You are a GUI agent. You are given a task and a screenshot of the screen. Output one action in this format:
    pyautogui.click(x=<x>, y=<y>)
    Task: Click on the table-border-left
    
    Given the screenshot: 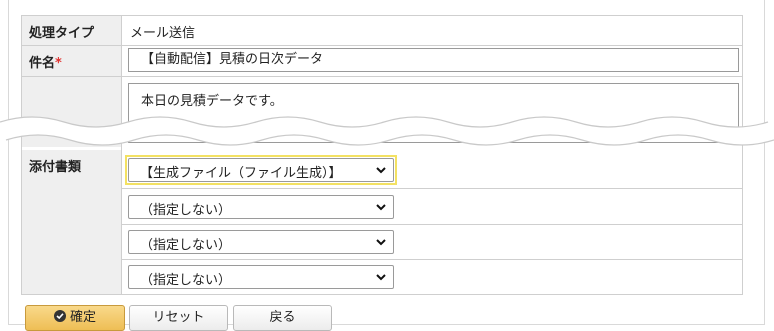 What is the action you would take?
    pyautogui.click(x=21, y=155)
    